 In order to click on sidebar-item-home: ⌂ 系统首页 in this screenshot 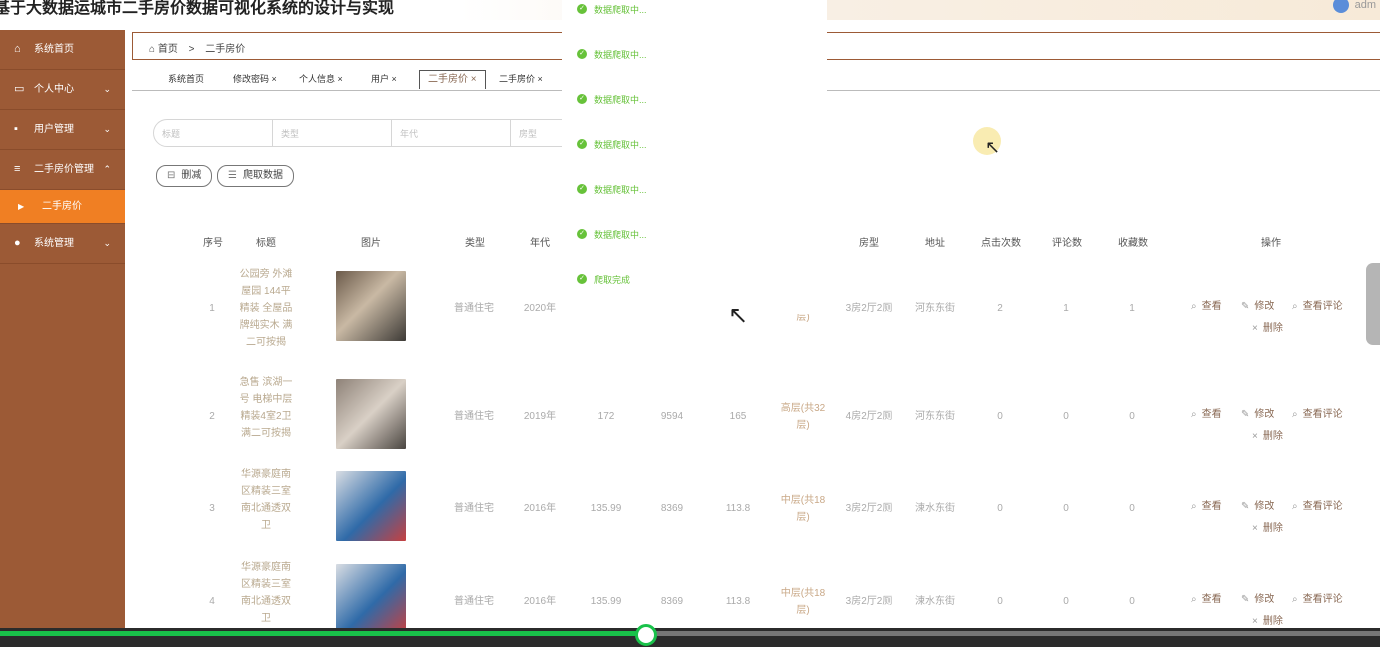, I will do `click(62, 50)`.